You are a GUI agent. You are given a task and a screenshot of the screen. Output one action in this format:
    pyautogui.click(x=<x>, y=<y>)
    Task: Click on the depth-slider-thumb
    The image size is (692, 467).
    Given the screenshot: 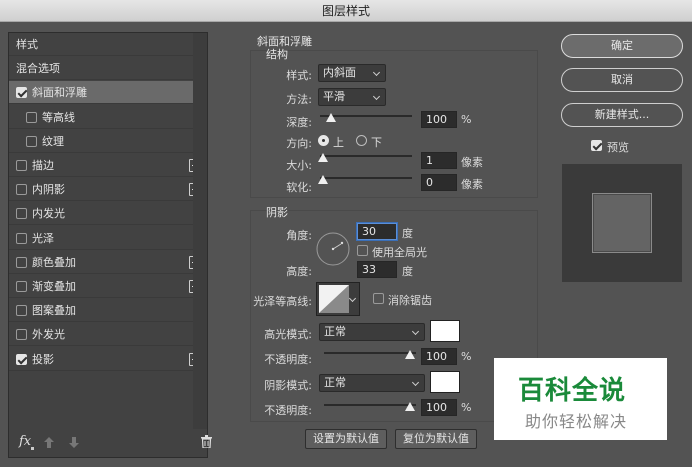 What is the action you would take?
    pyautogui.click(x=331, y=117)
    